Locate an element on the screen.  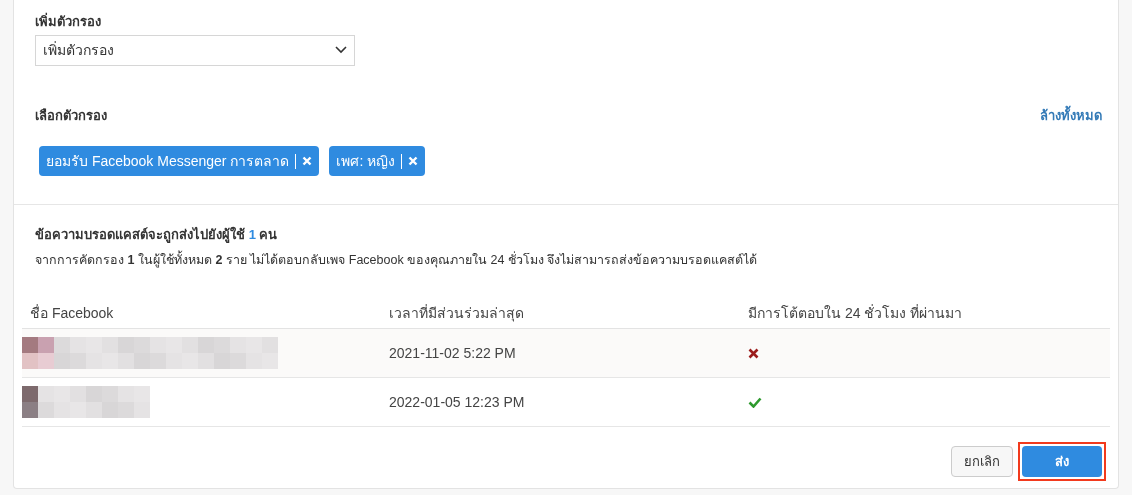
column-header: เวลาที่มีส่วนร่วมล่าสุด is located at coordinates (456, 313).